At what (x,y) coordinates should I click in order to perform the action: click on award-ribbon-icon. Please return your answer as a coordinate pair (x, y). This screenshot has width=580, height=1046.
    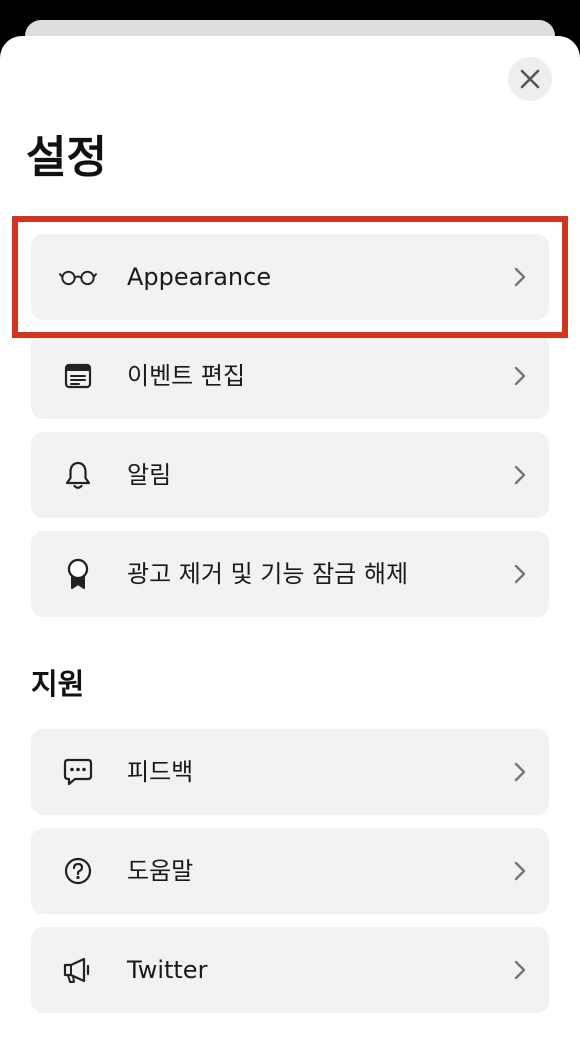
    Looking at the image, I should click on (78, 574).